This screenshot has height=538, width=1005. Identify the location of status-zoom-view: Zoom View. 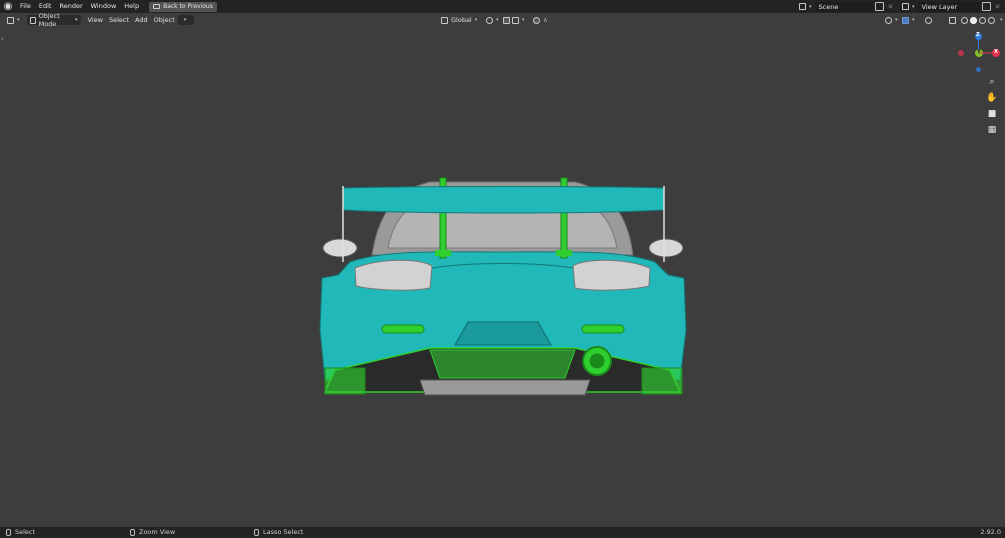
(152, 532).